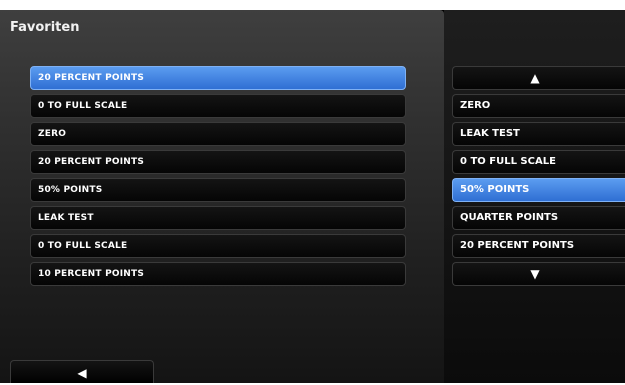  I want to click on triangle-up-icon: ▲, so click(535, 78).